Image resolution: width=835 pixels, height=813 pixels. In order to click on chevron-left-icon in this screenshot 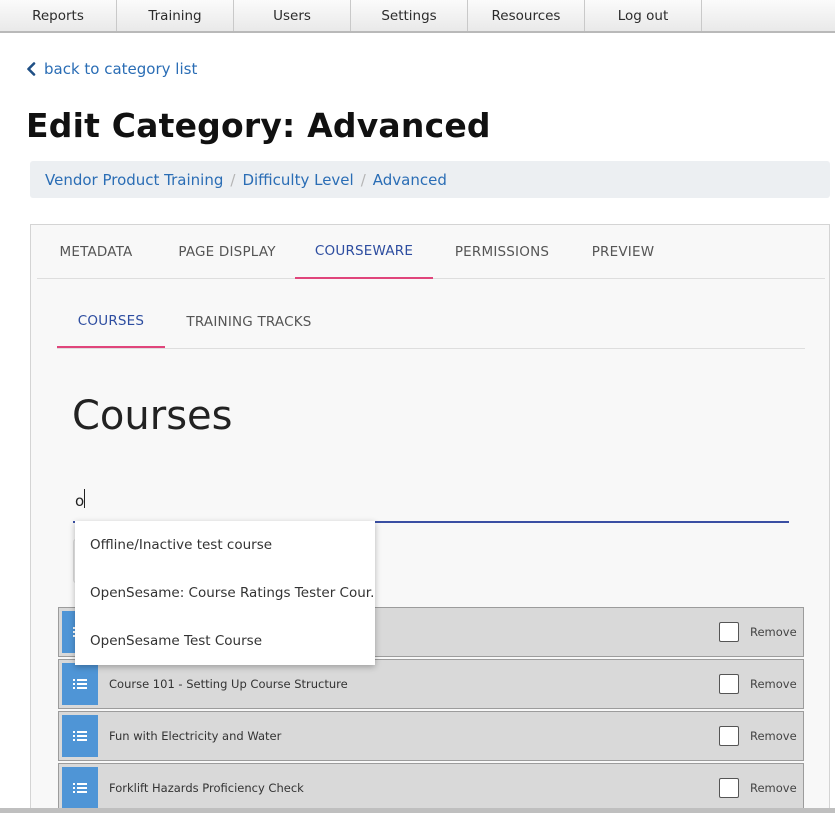, I will do `click(31, 69)`.